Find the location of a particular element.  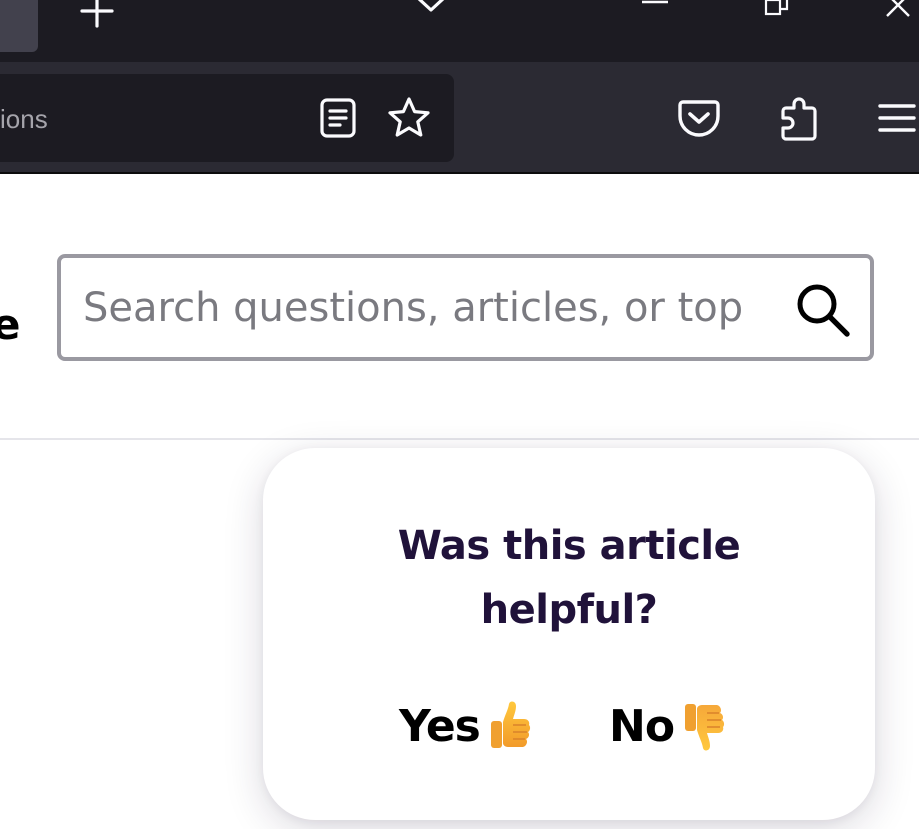

feedback-yes-button: Yes is located at coordinates (465, 726).